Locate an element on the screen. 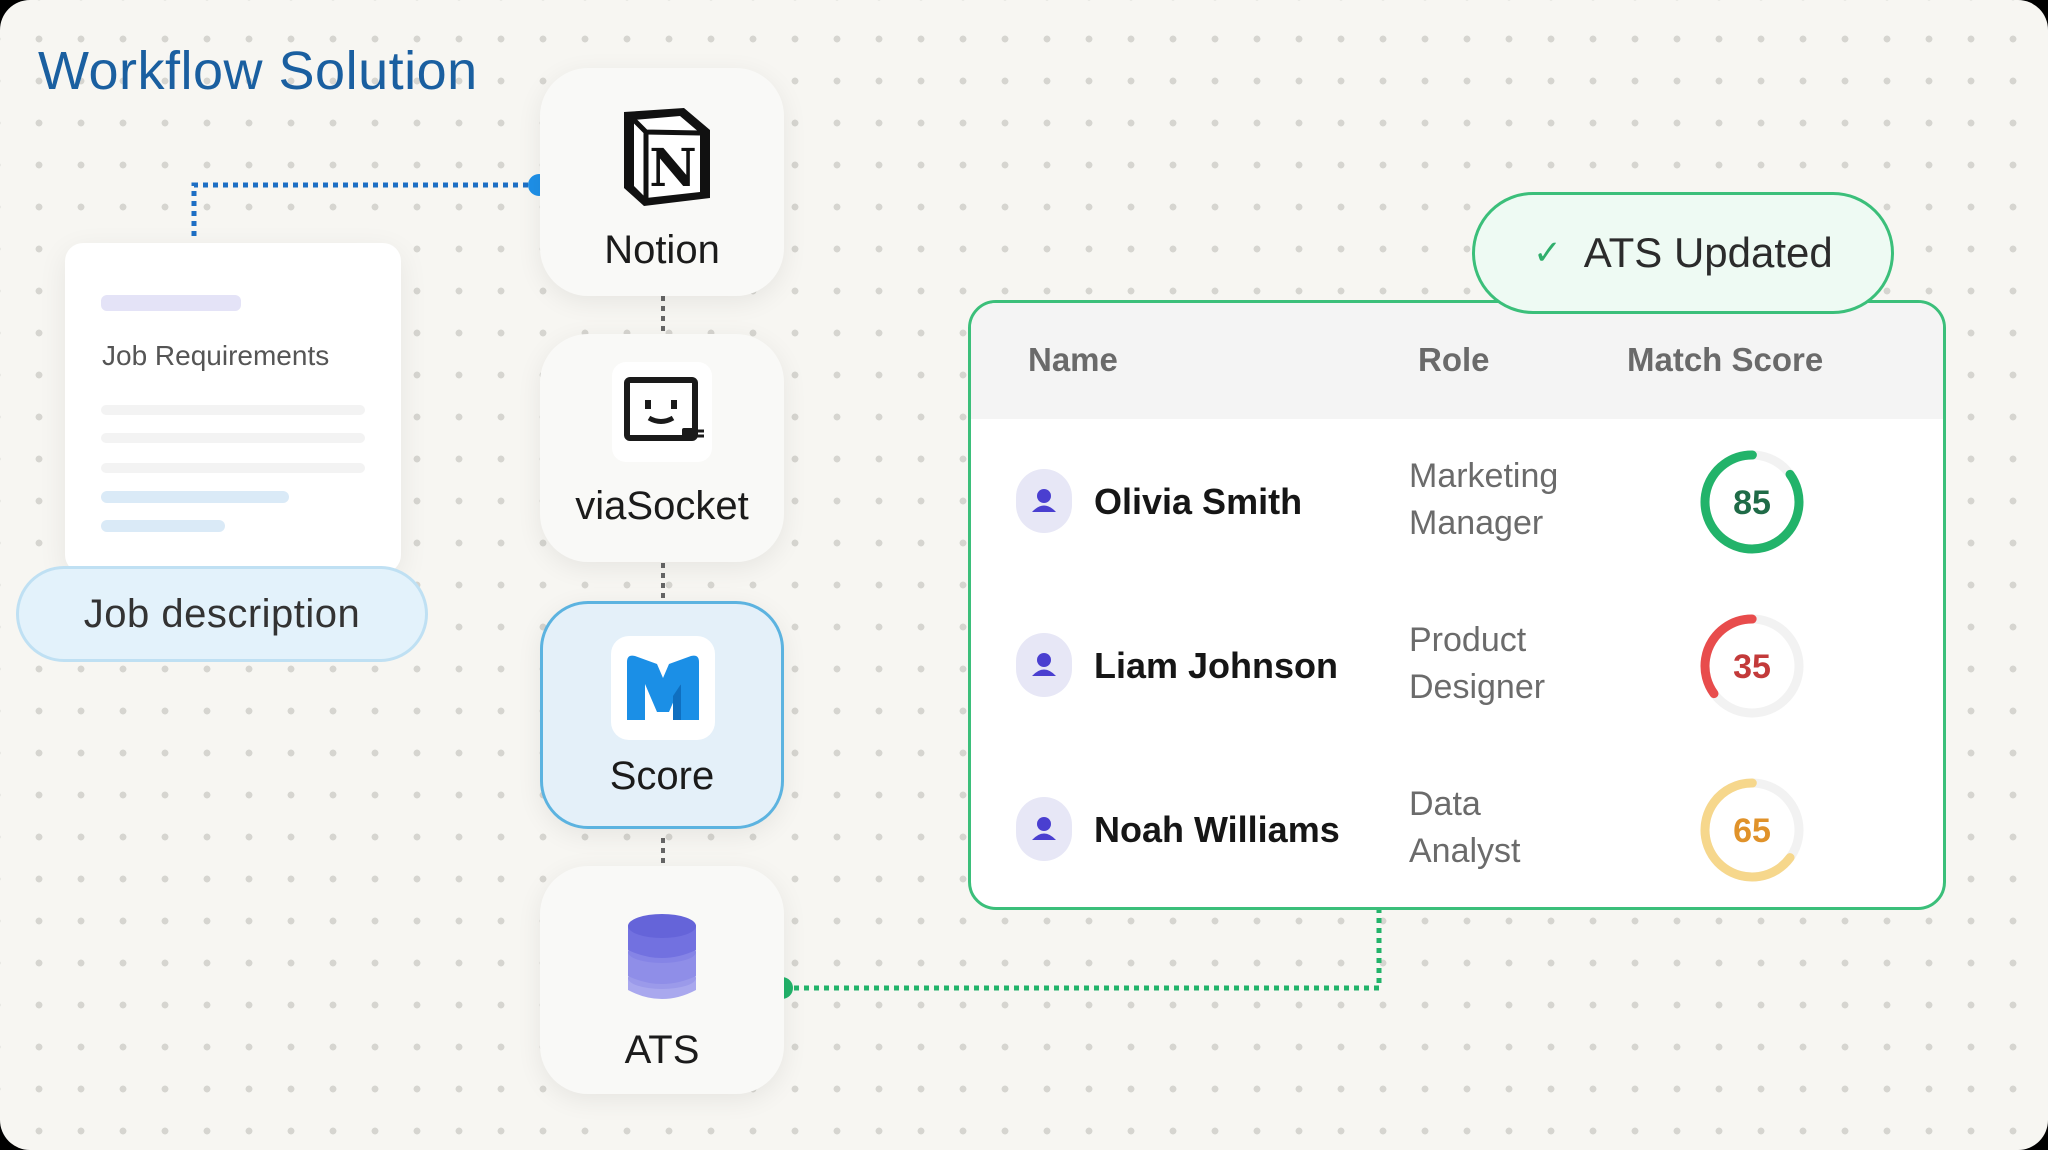  match-score-gauge: 85 is located at coordinates (1752, 502).